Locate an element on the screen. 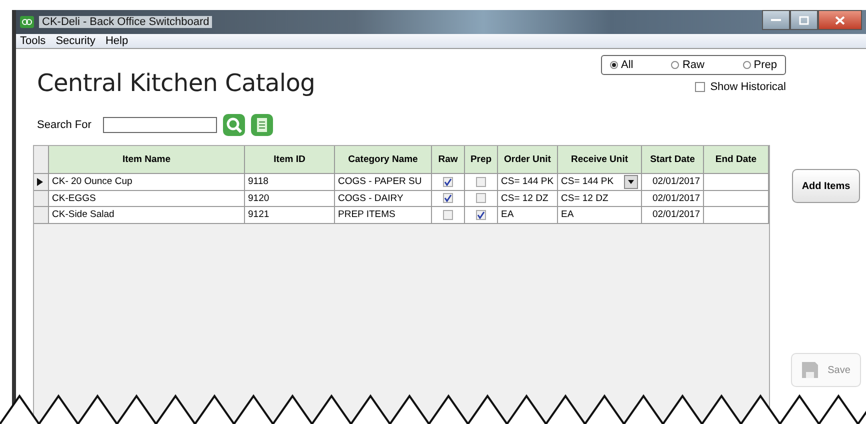  search-label: Search For is located at coordinates (64, 125).